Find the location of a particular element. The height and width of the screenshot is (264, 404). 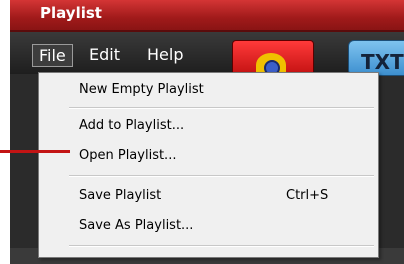

menu-item-save-playlist: Save Playlist Ctrl+S is located at coordinates (208, 196).